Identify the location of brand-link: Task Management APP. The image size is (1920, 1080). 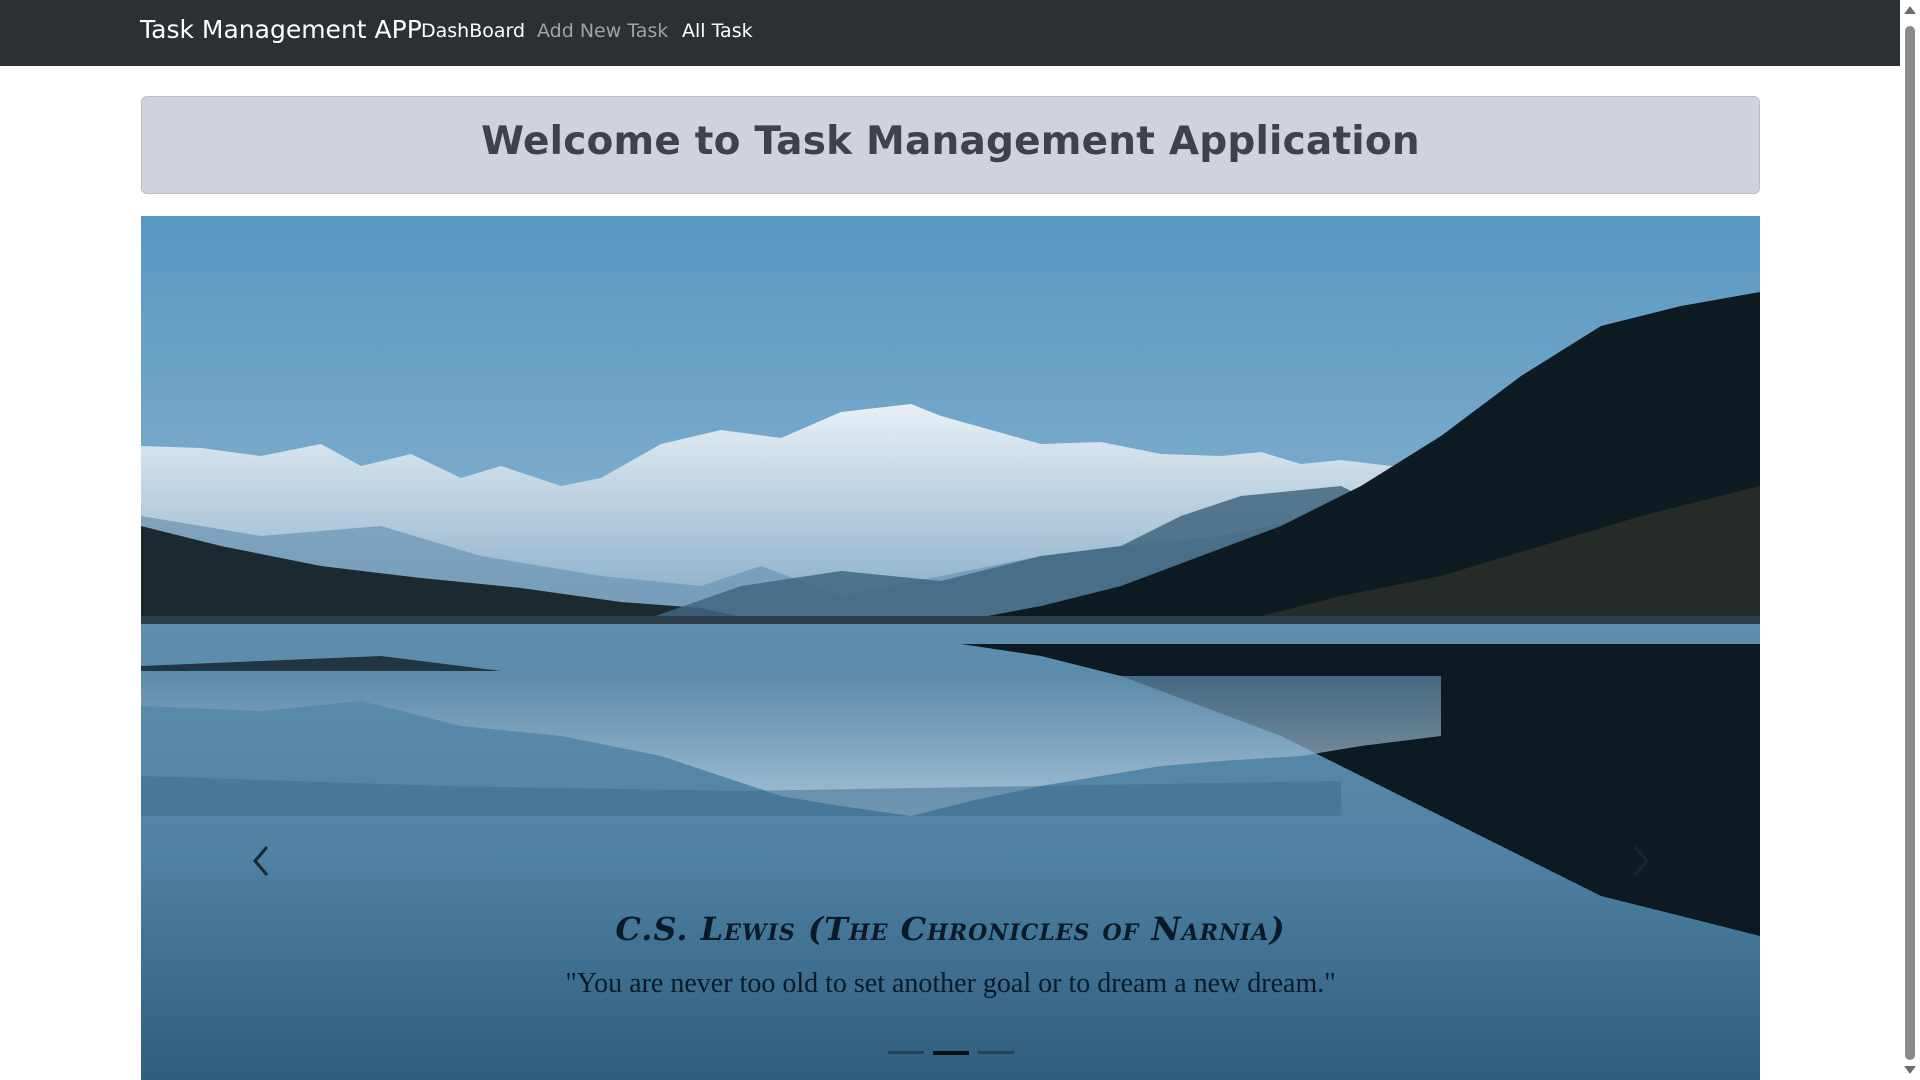
(281, 29).